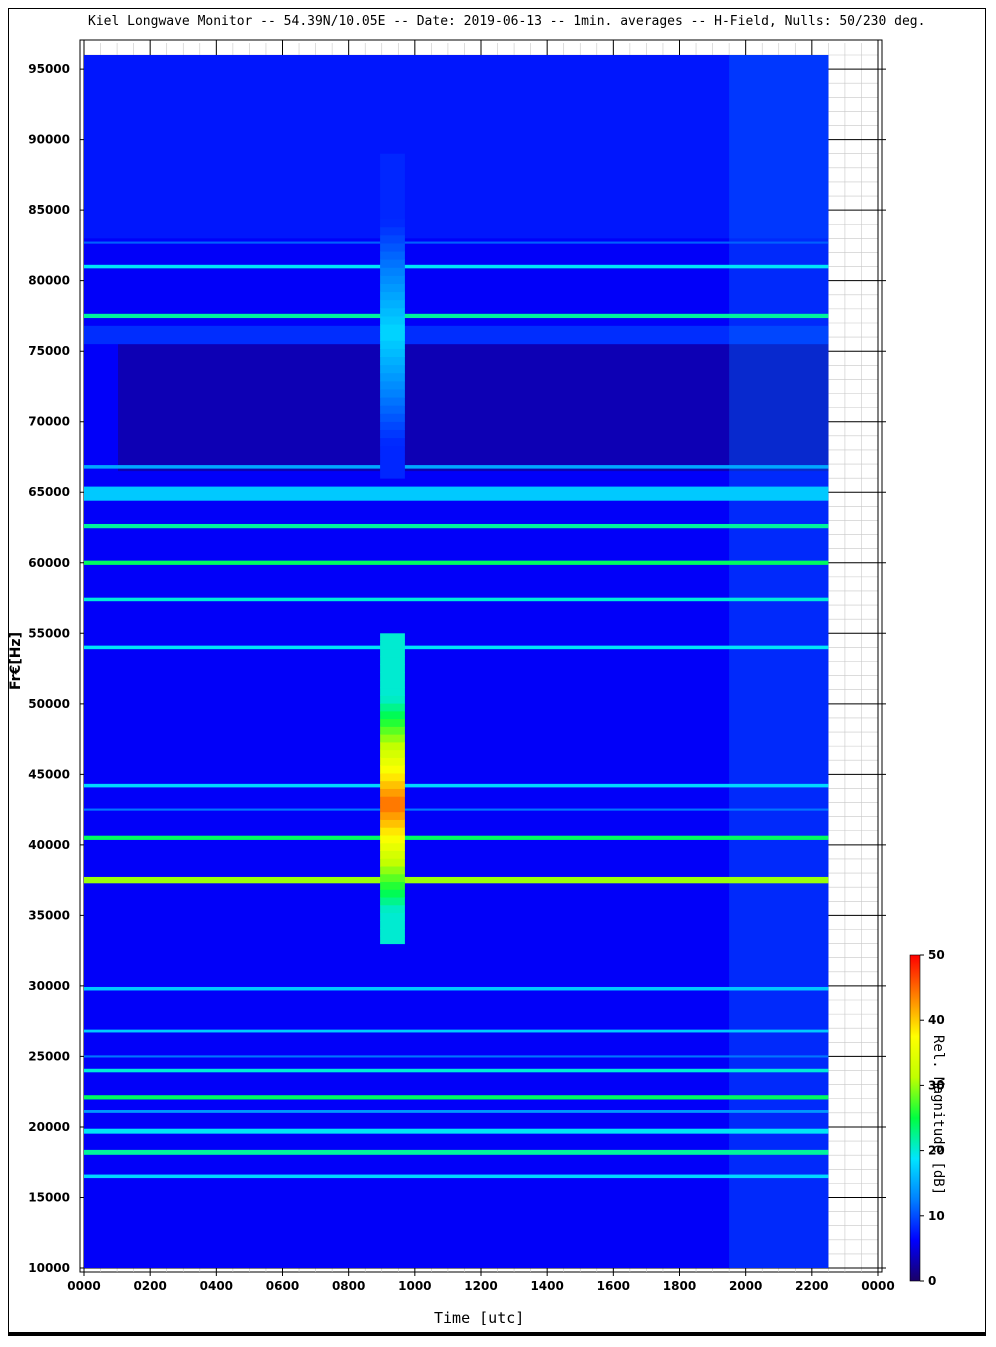 The height and width of the screenshot is (1347, 996). I want to click on quiet-region, so click(473, 408).